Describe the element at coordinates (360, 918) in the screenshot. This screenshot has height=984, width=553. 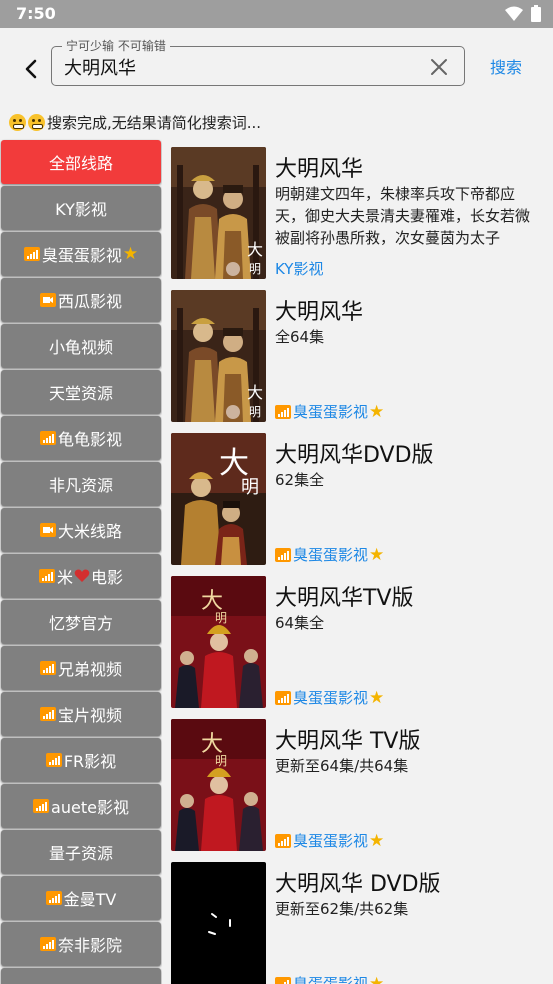
I see `result-item: 大明风华 DVD版 更新至62集/共62集 臭蛋蛋影视 ★` at that location.